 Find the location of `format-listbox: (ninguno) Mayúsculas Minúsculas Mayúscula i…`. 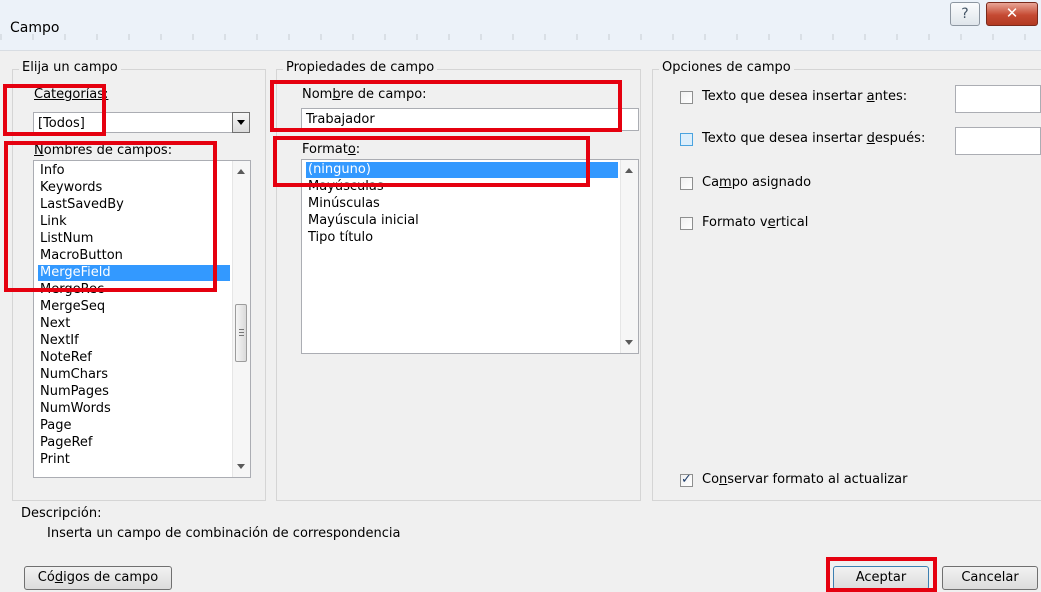

format-listbox: (ninguno) Mayúsculas Minúsculas Mayúscula i… is located at coordinates (470, 256).